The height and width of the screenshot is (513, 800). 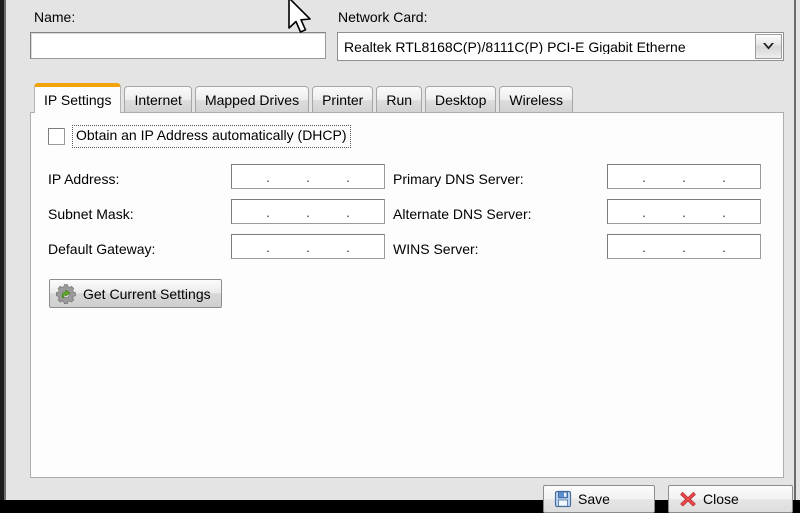 What do you see at coordinates (178, 45) in the screenshot?
I see `name-input` at bounding box center [178, 45].